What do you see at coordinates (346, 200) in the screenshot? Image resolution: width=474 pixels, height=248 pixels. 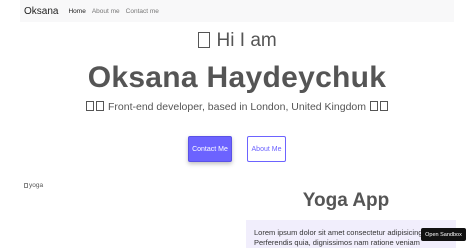 I see `project-title: Yoga App` at bounding box center [346, 200].